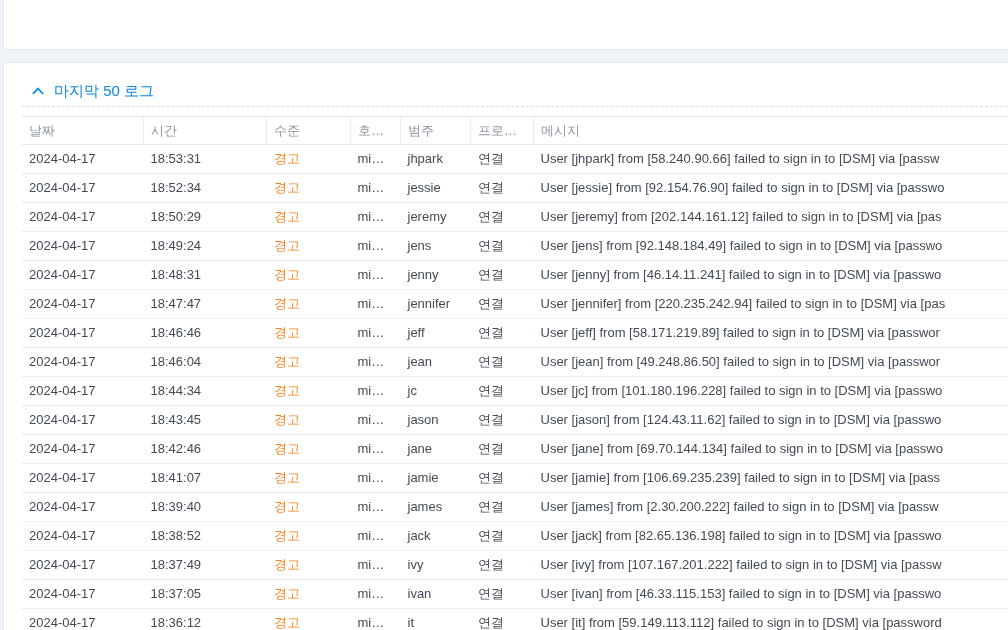 The height and width of the screenshot is (630, 1008). Describe the element at coordinates (739, 506) in the screenshot. I see `log-message: User [james] from [2.30.200.222] failed to sign in to [DSM] via [passw` at that location.